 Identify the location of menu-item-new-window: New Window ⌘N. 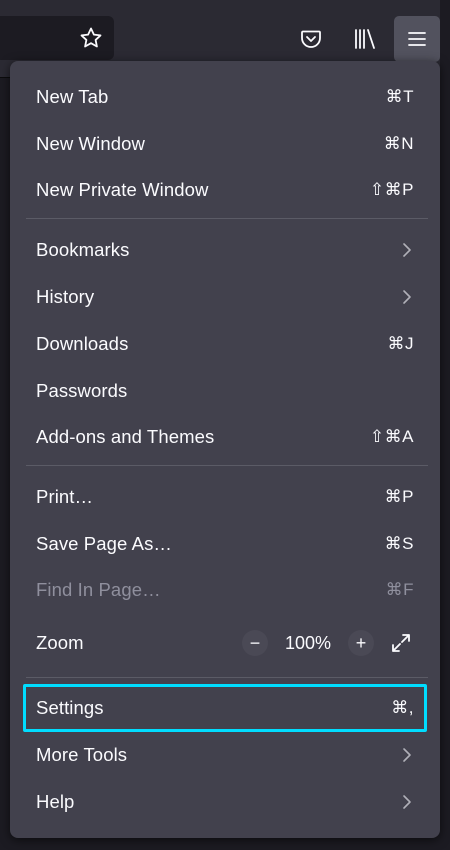
(226, 144).